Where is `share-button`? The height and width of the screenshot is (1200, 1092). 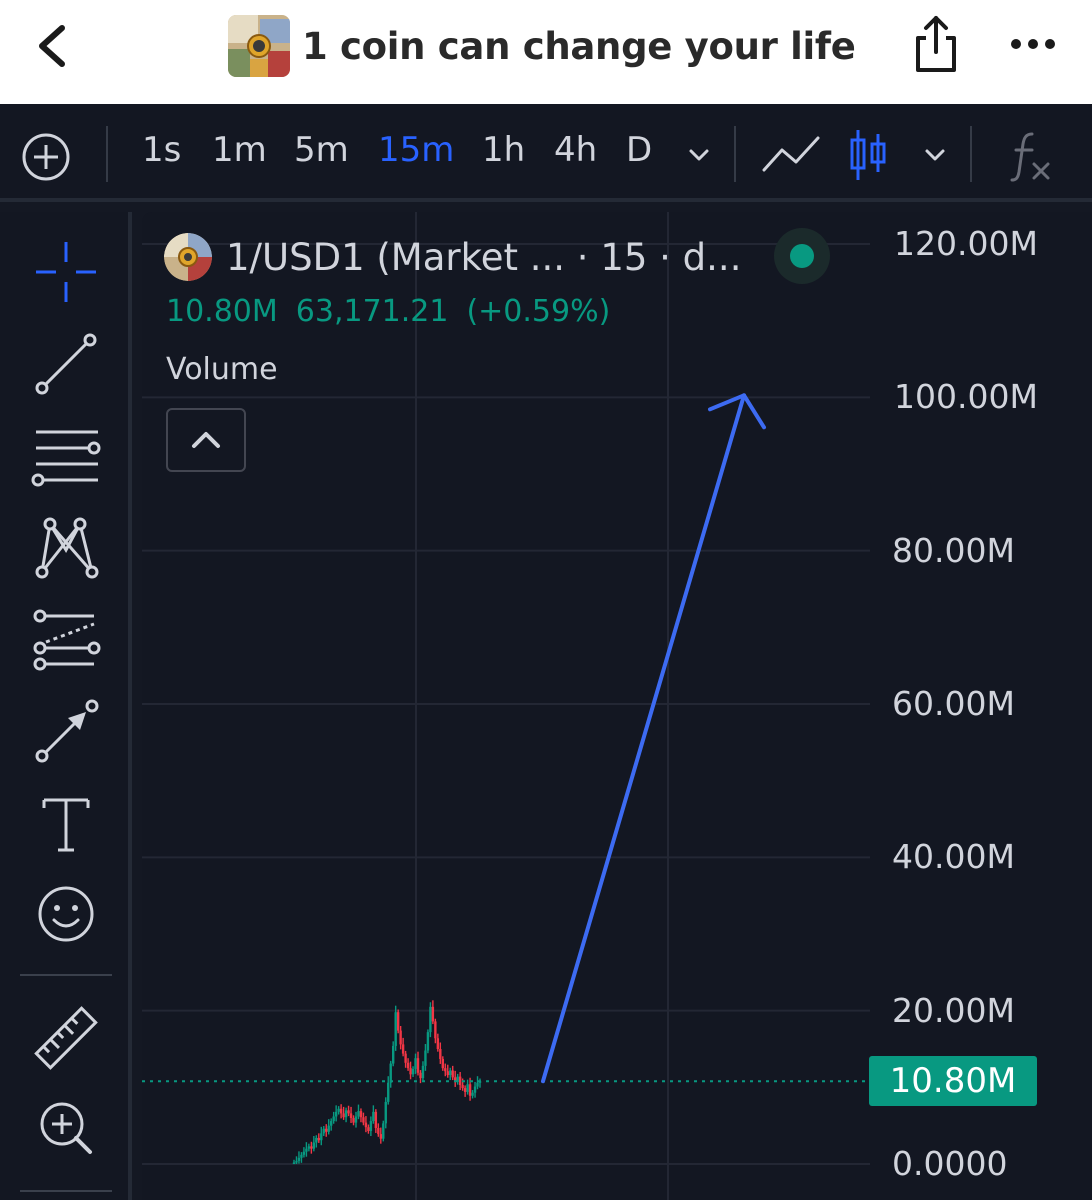
share-button is located at coordinates (936, 45).